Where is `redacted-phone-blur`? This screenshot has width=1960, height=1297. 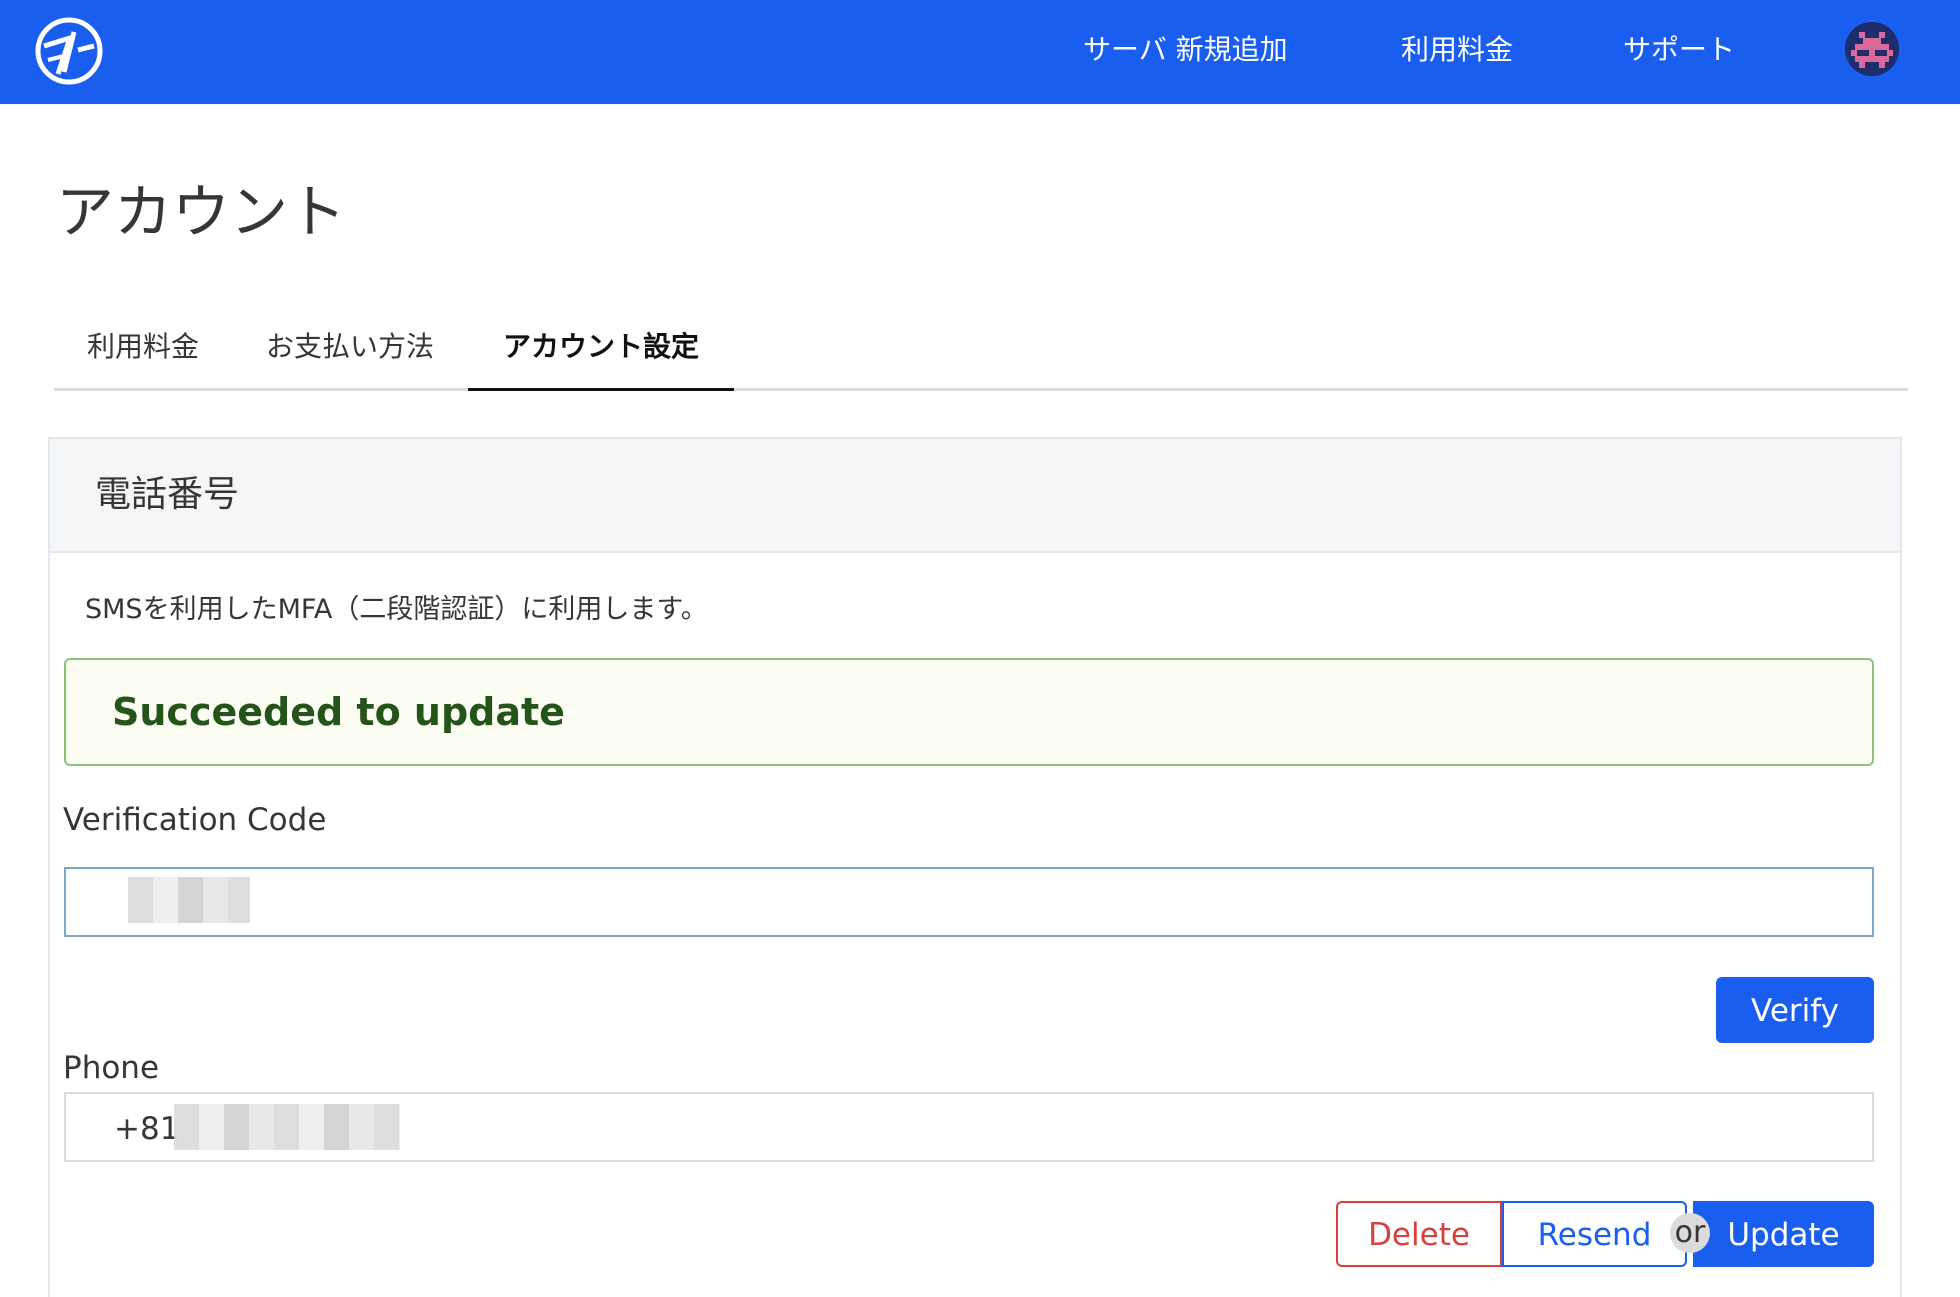 redacted-phone-blur is located at coordinates (287, 1127).